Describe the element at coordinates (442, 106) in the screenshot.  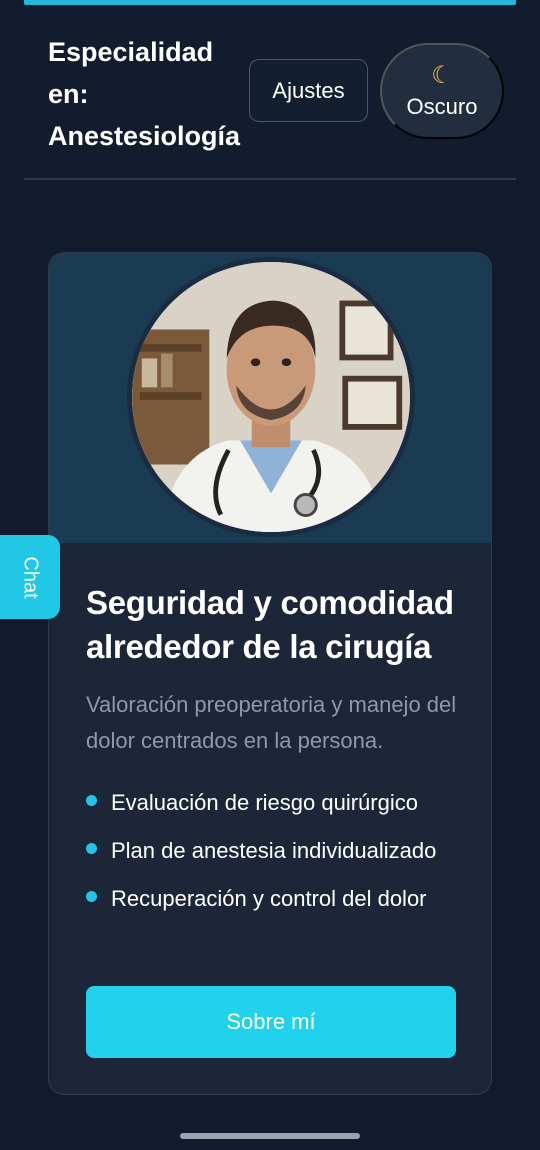
I see `dark-mode-label: Oscuro` at that location.